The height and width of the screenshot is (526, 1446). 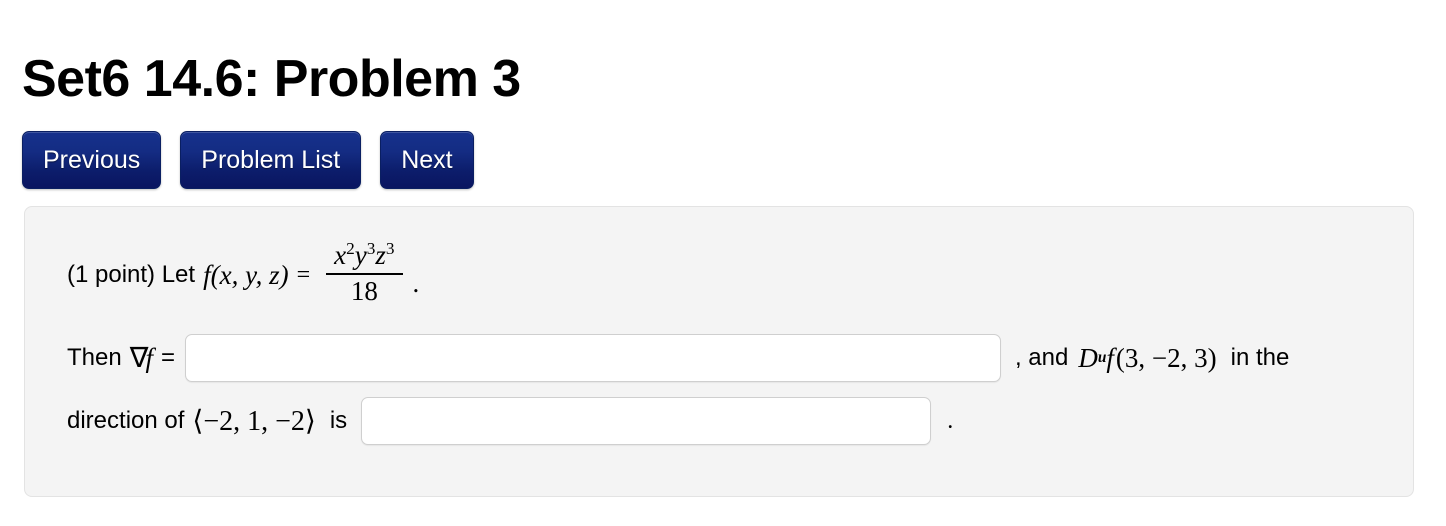 What do you see at coordinates (338, 420) in the screenshot?
I see `is-label: is` at bounding box center [338, 420].